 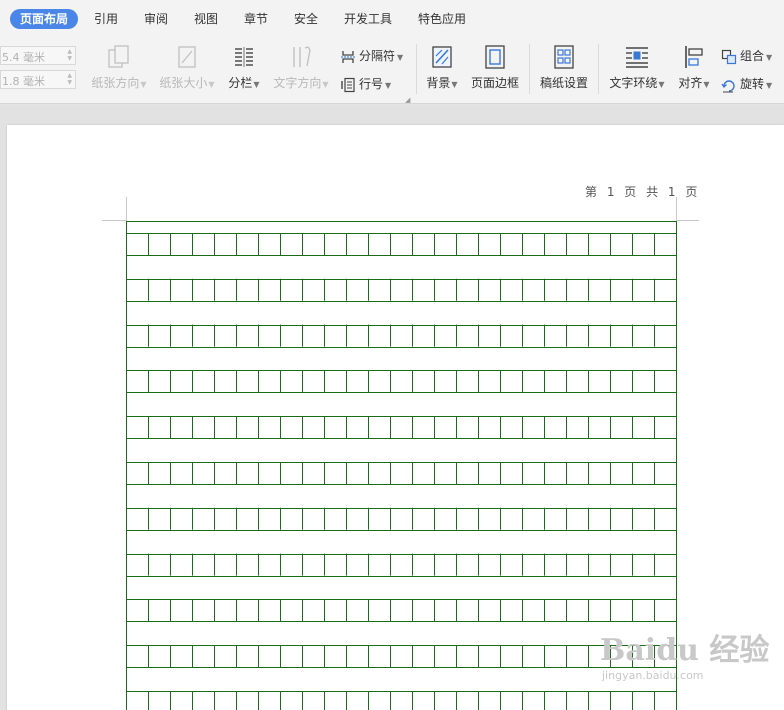 I want to click on separator-button: 分隔符 ▼, so click(x=371, y=56).